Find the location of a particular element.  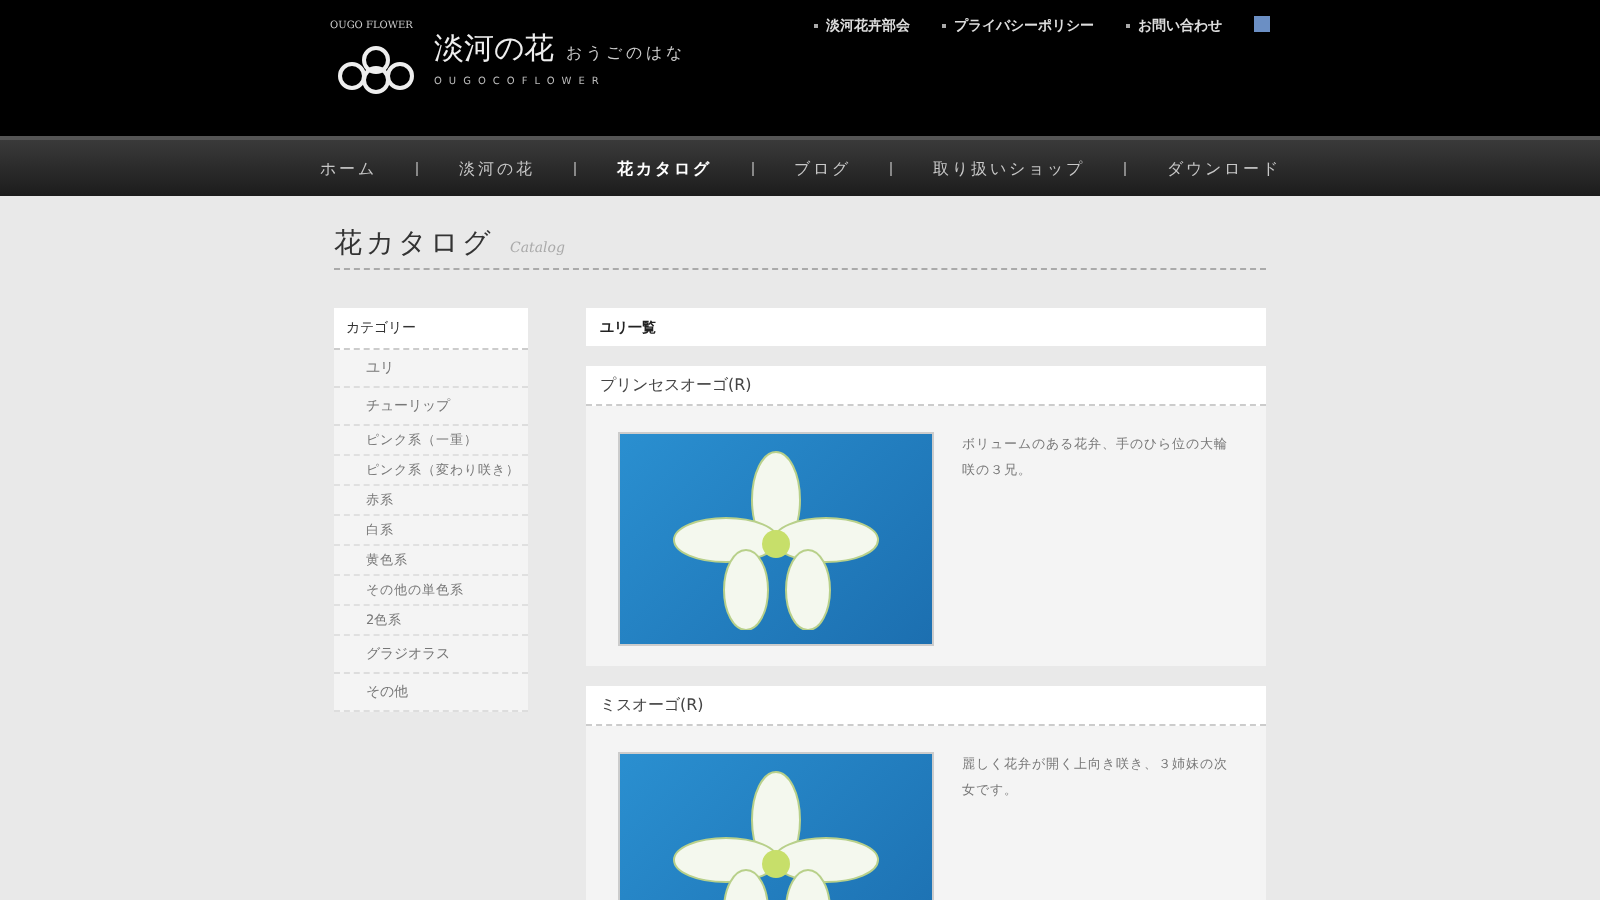

social-icon is located at coordinates (1262, 24).